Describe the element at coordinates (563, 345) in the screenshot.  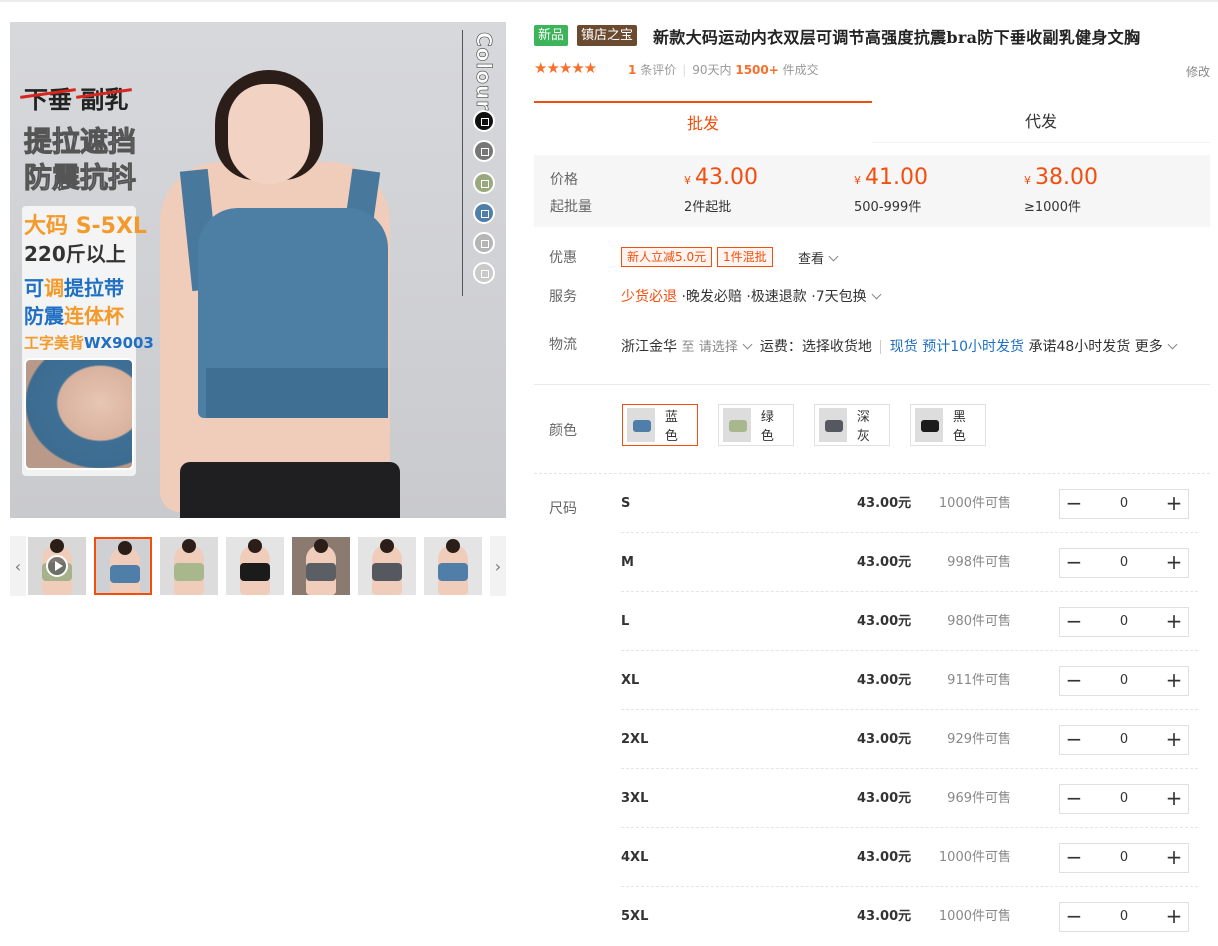
I see `logistics-label: 物流` at that location.